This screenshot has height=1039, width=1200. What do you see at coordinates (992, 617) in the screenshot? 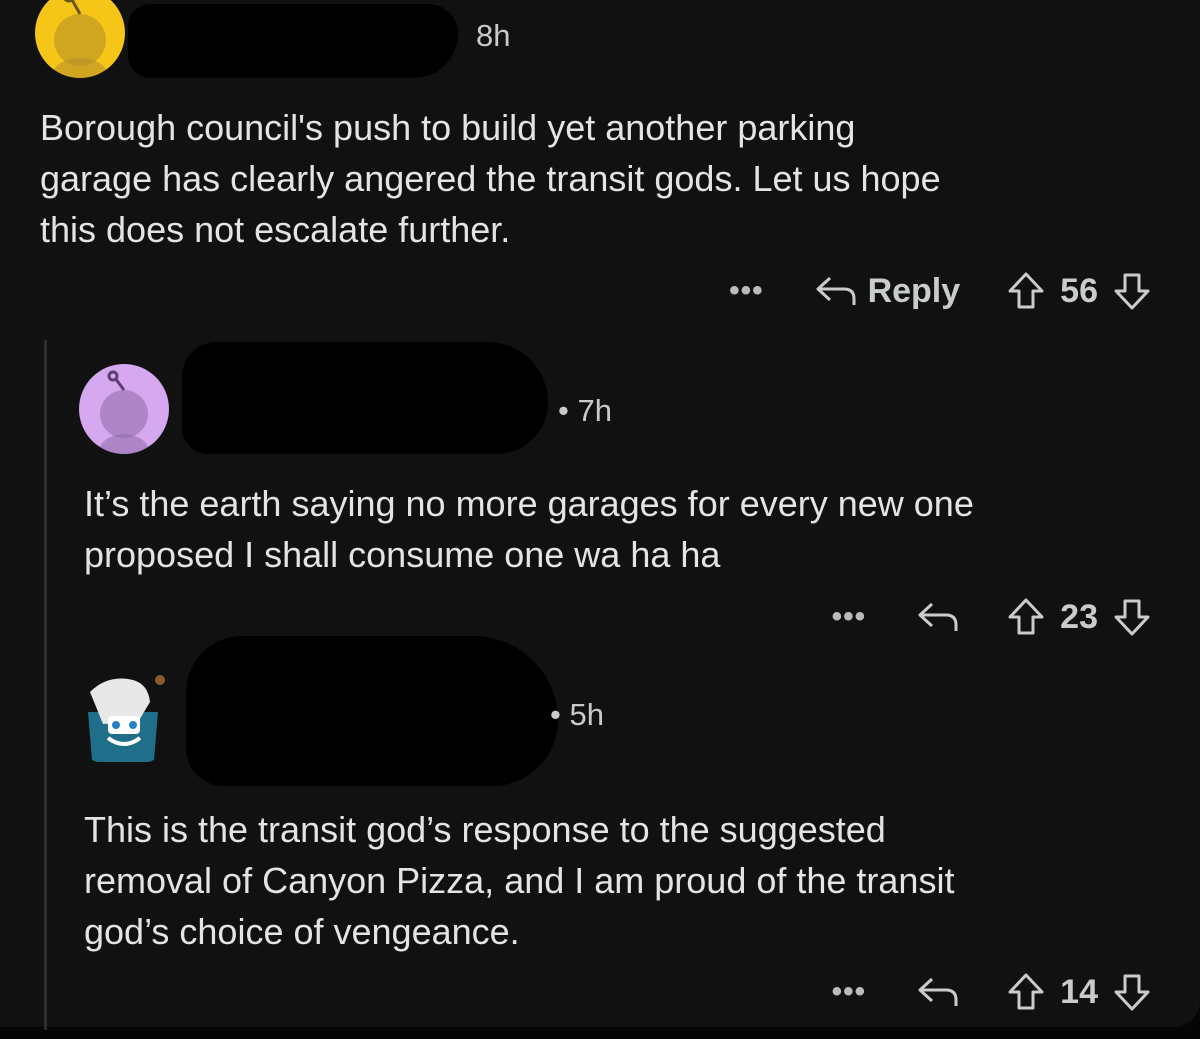
I see `comment-actions: ••• 23` at bounding box center [992, 617].